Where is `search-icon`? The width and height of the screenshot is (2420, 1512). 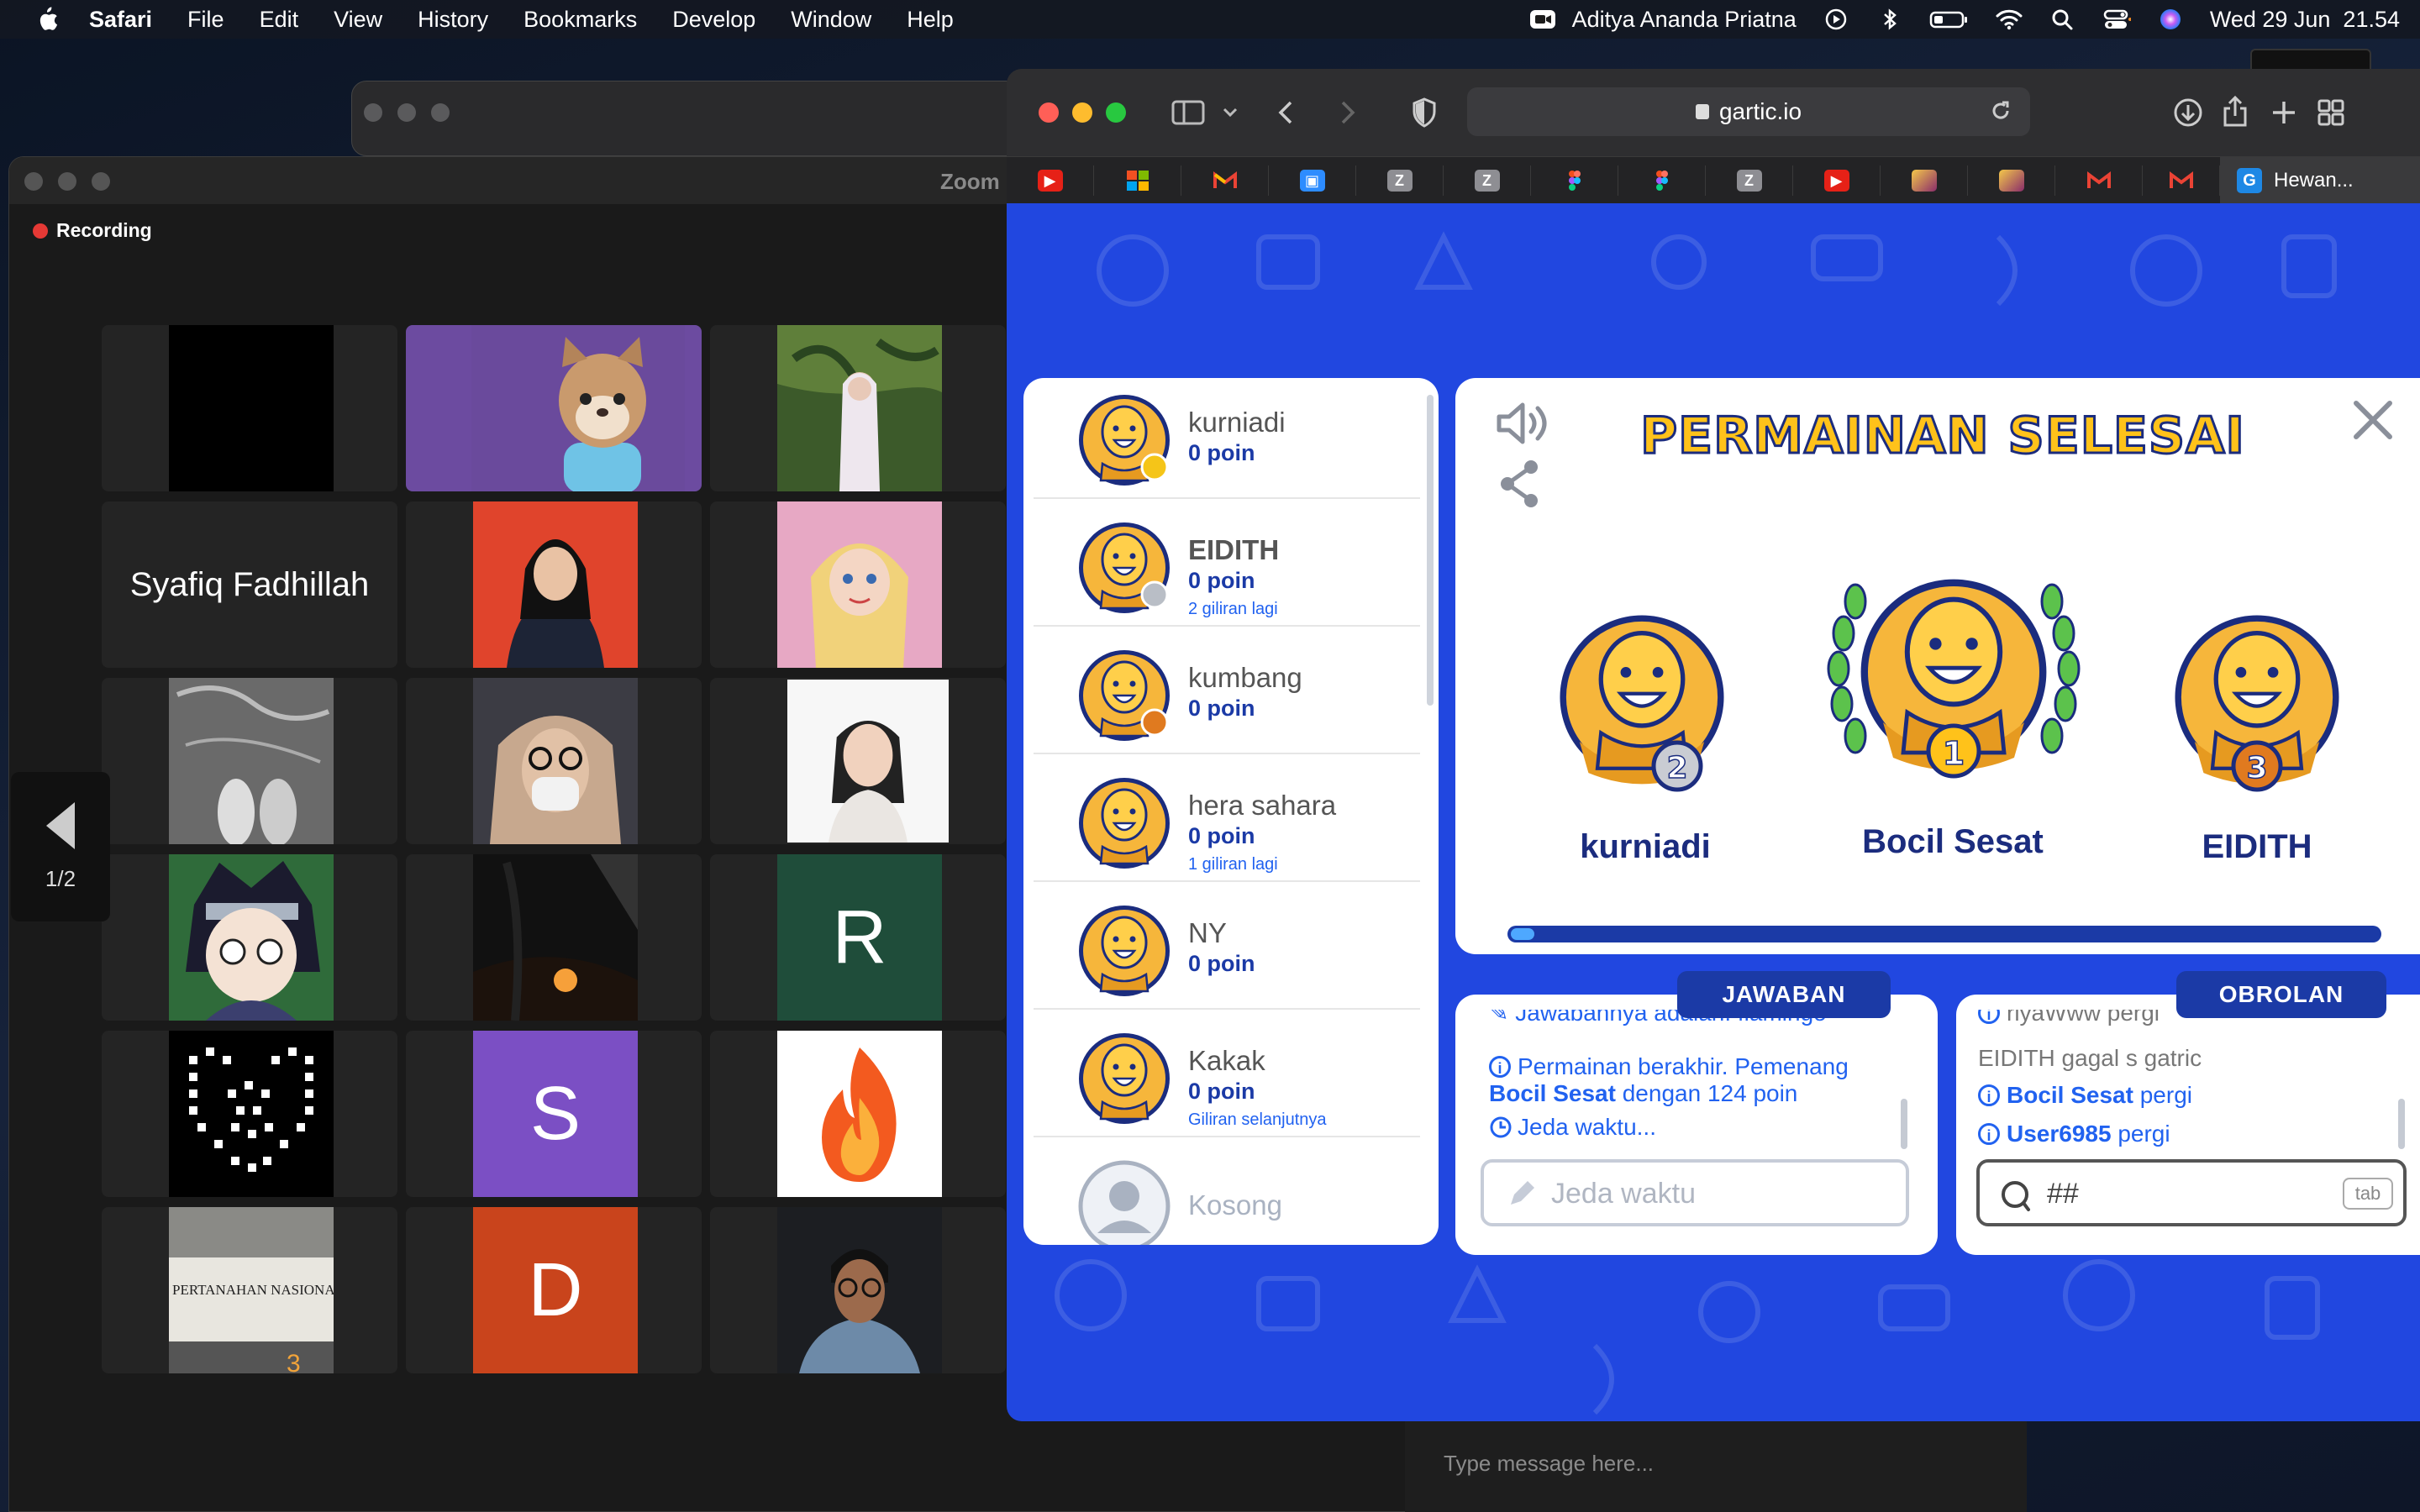
search-icon is located at coordinates (2063, 19).